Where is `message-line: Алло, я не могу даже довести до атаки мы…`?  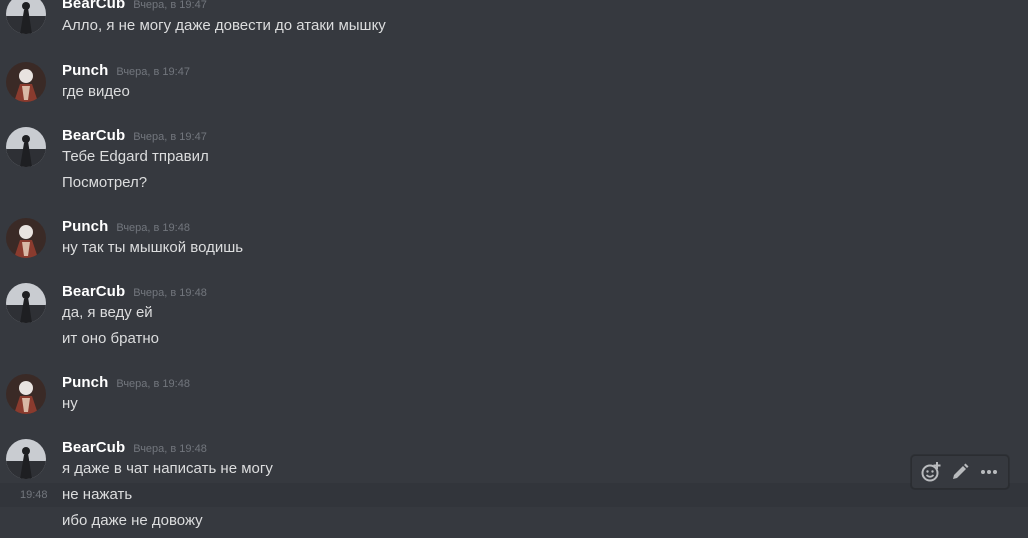 message-line: Алло, я не могу даже довести до атаки мы… is located at coordinates (514, 26).